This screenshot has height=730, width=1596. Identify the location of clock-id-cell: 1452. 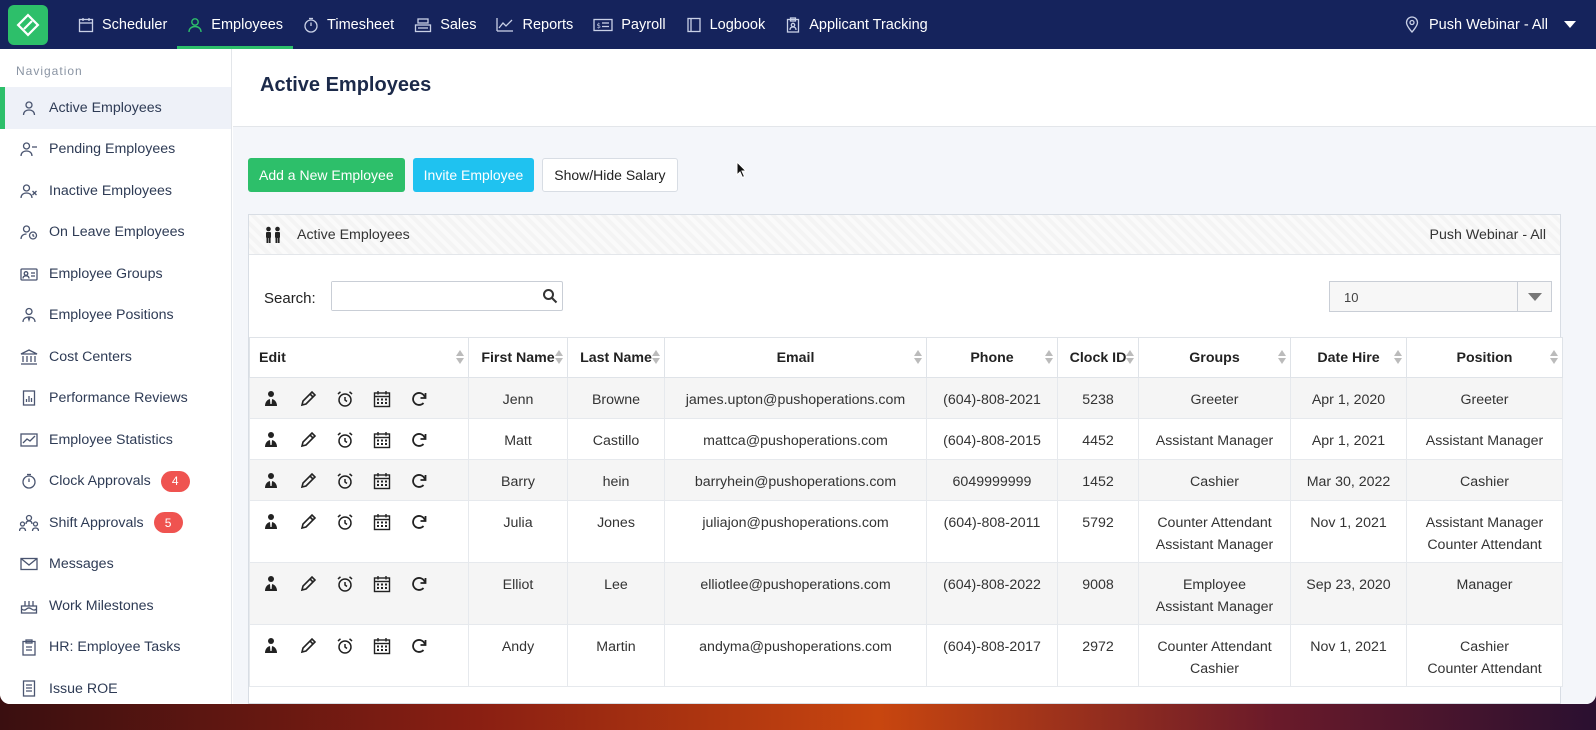
(1098, 480).